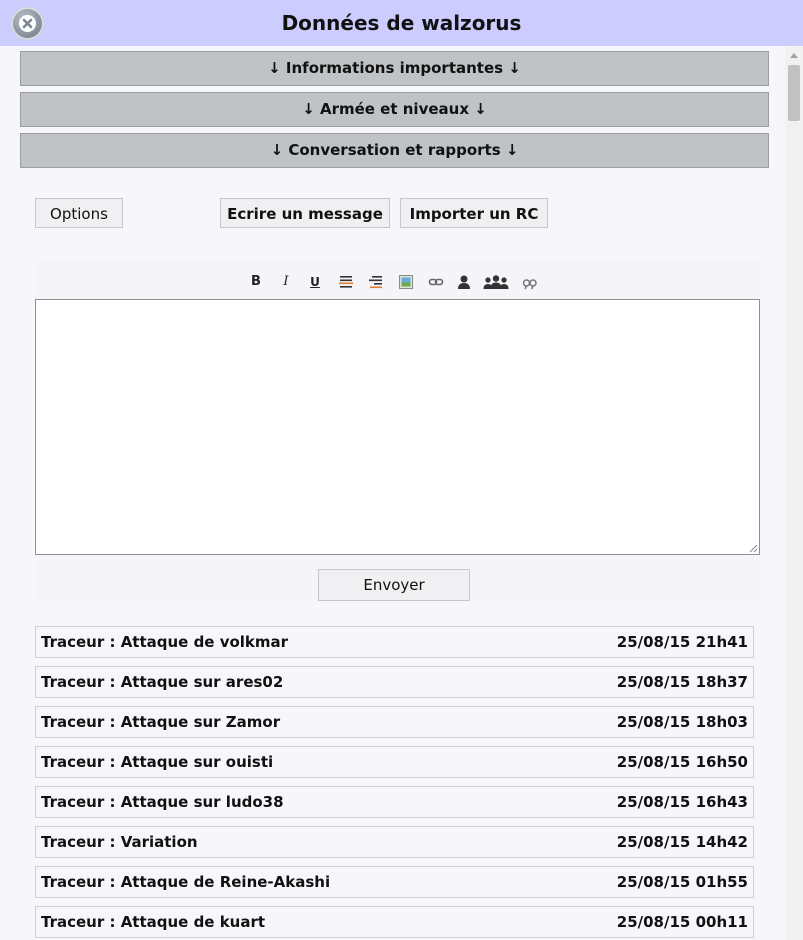 The height and width of the screenshot is (940, 803). What do you see at coordinates (376, 282) in the screenshot?
I see `align-right-icon` at bounding box center [376, 282].